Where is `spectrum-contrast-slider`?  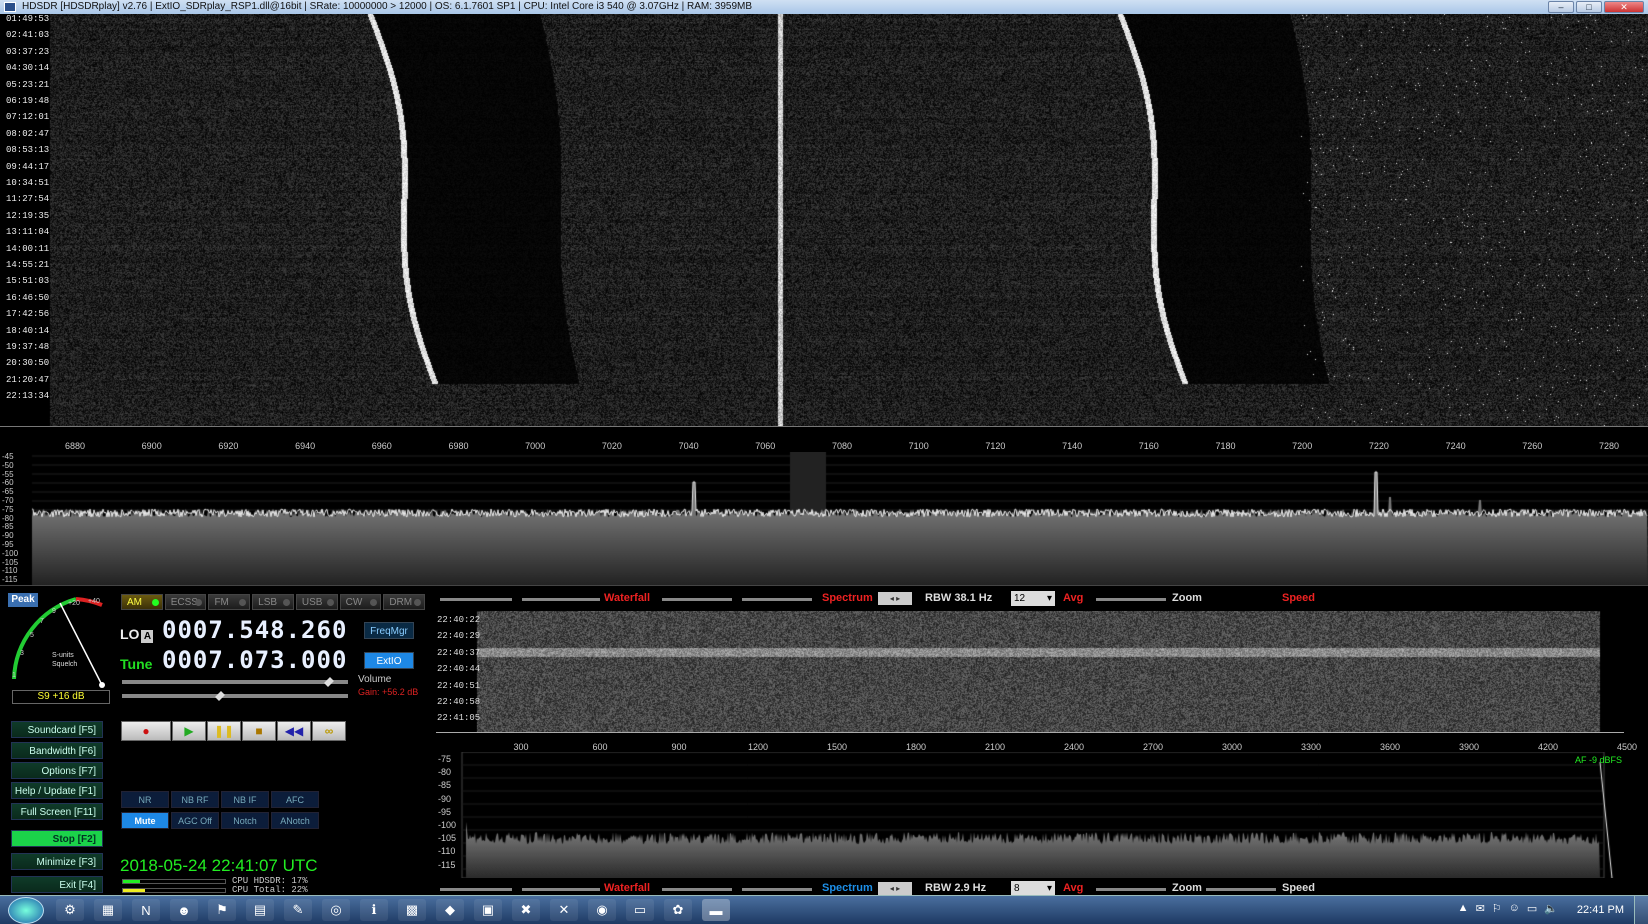
spectrum-contrast-slider is located at coordinates (697, 599).